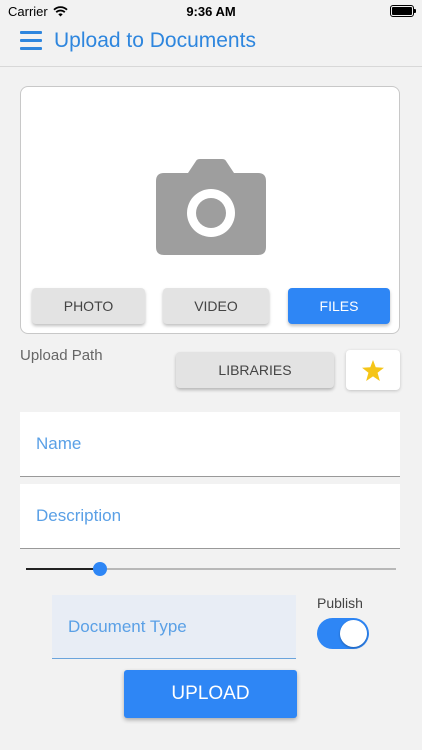 This screenshot has height=750, width=422. I want to click on star-icon, so click(373, 370).